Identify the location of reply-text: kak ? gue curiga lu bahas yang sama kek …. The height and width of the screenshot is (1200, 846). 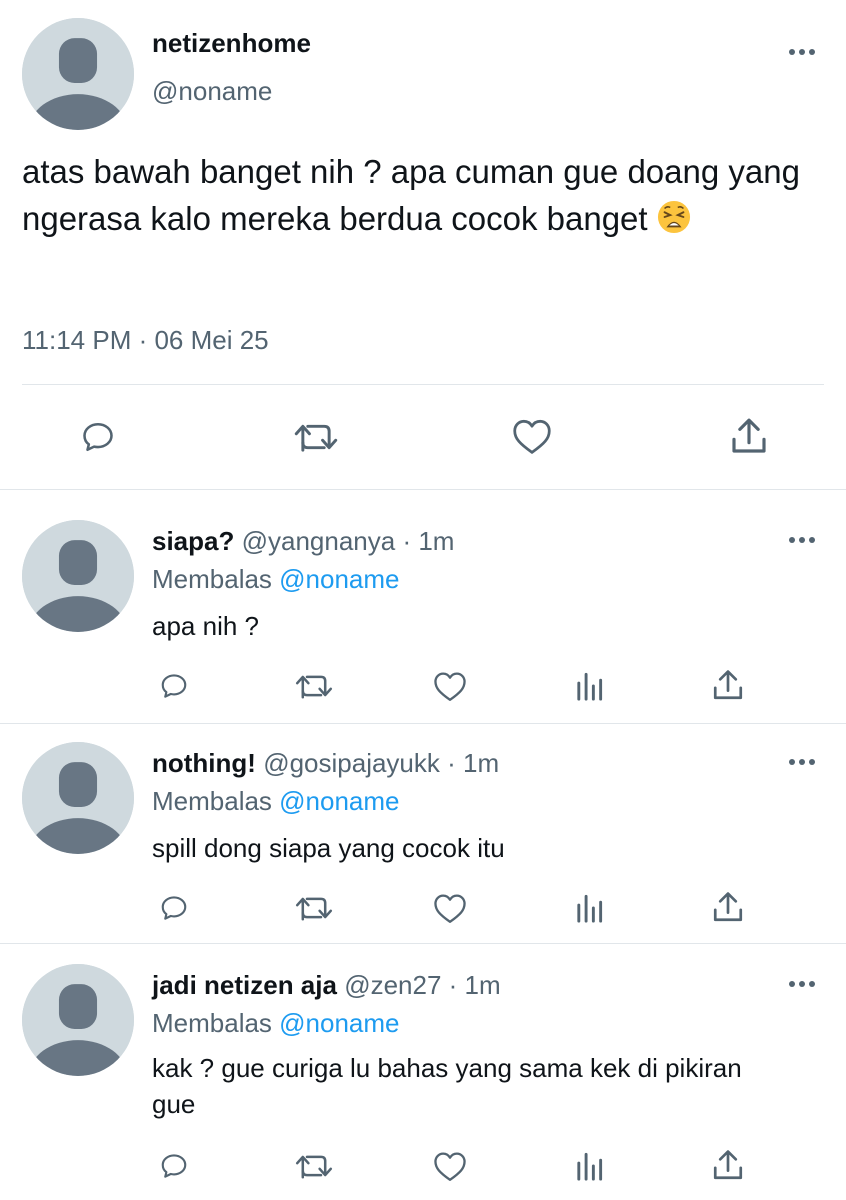
(447, 1086).